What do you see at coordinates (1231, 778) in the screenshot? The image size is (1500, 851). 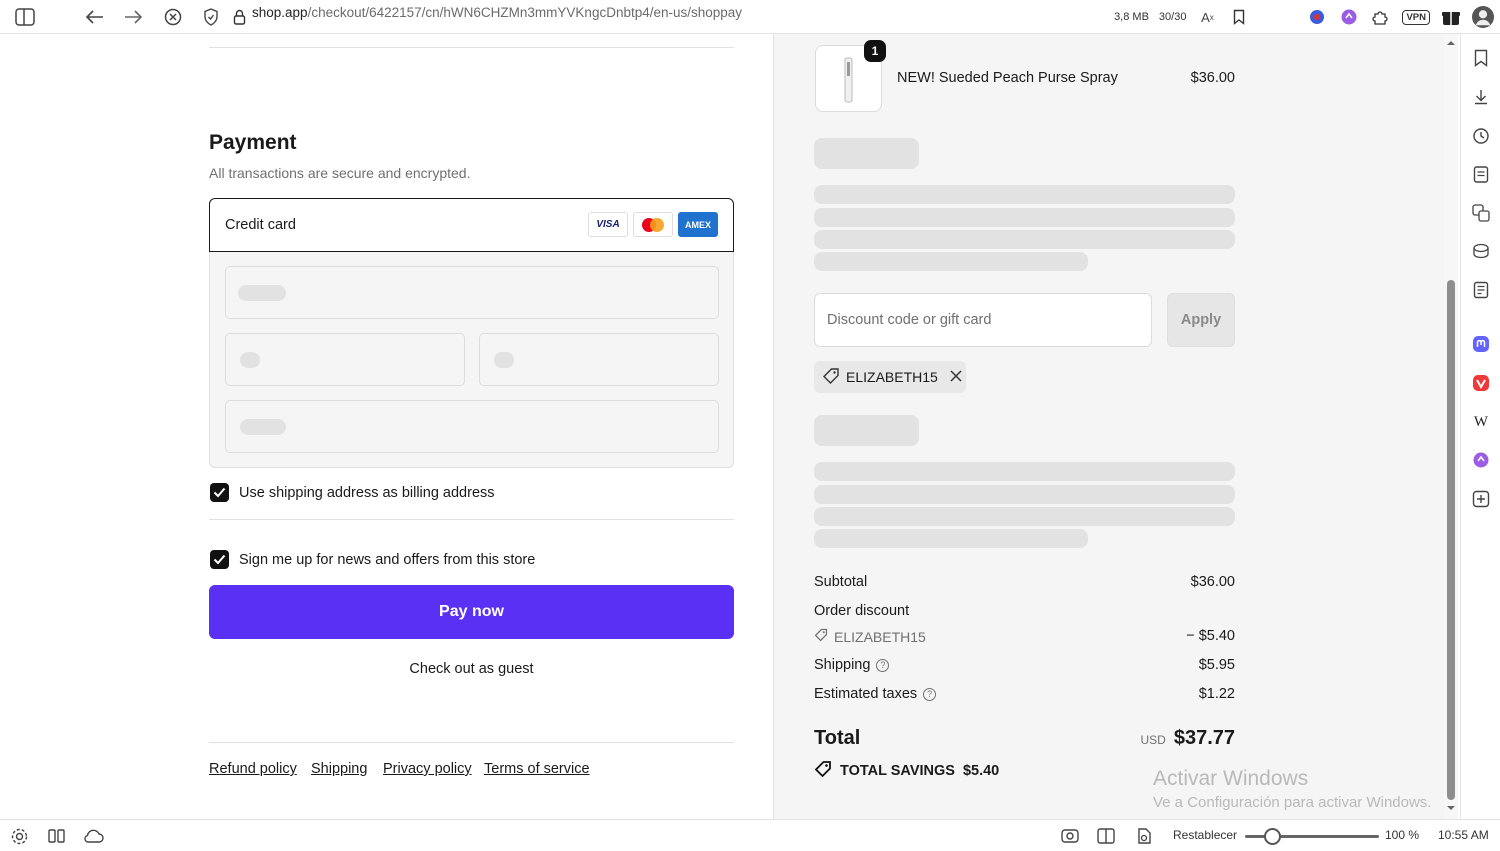 I see `windows-watermark-title: Activar Windows` at bounding box center [1231, 778].